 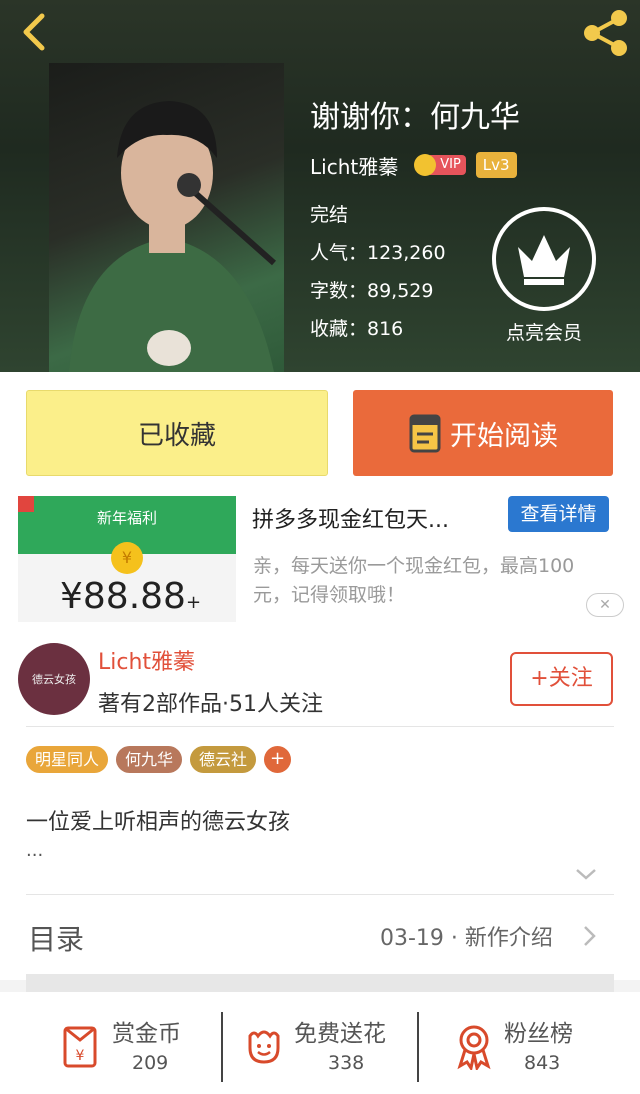 I want to click on ad-image-amount: ¥88.88+, so click(x=131, y=596).